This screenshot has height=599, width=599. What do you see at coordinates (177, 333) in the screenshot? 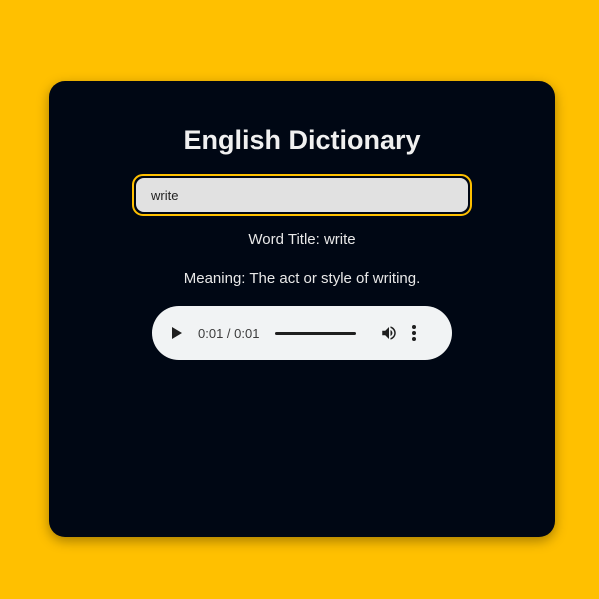
I see `play-icon` at bounding box center [177, 333].